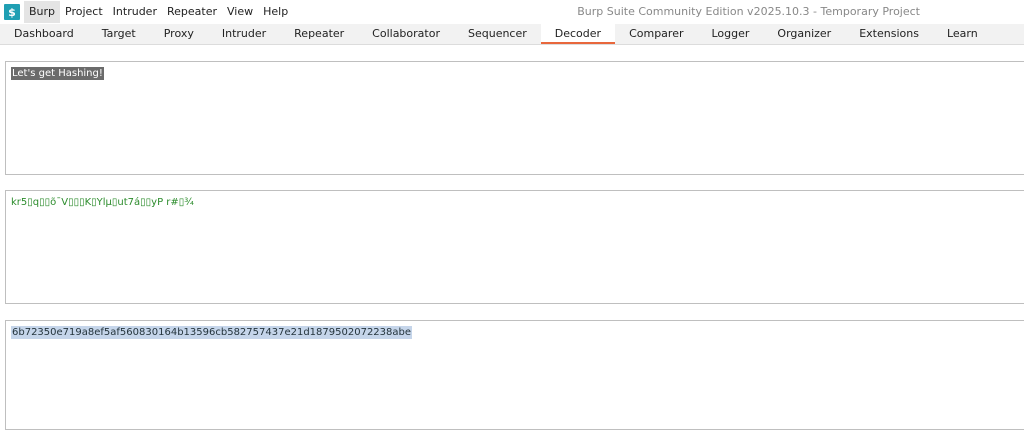  I want to click on tab-collaborator: Collaborator, so click(406, 34).